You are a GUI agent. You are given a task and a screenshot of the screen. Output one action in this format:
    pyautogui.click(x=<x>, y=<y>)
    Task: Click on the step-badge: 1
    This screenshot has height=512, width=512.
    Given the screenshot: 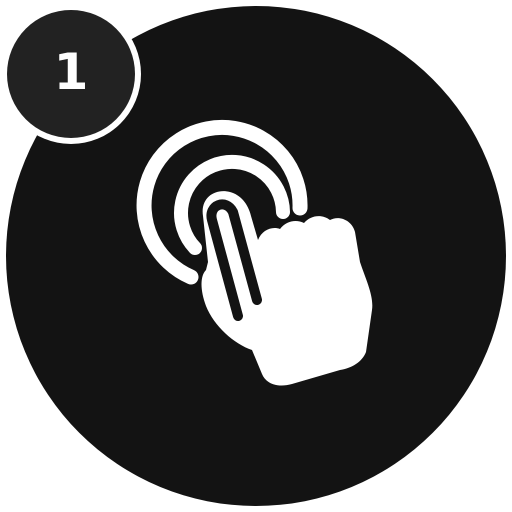 What is the action you would take?
    pyautogui.click(x=71, y=74)
    